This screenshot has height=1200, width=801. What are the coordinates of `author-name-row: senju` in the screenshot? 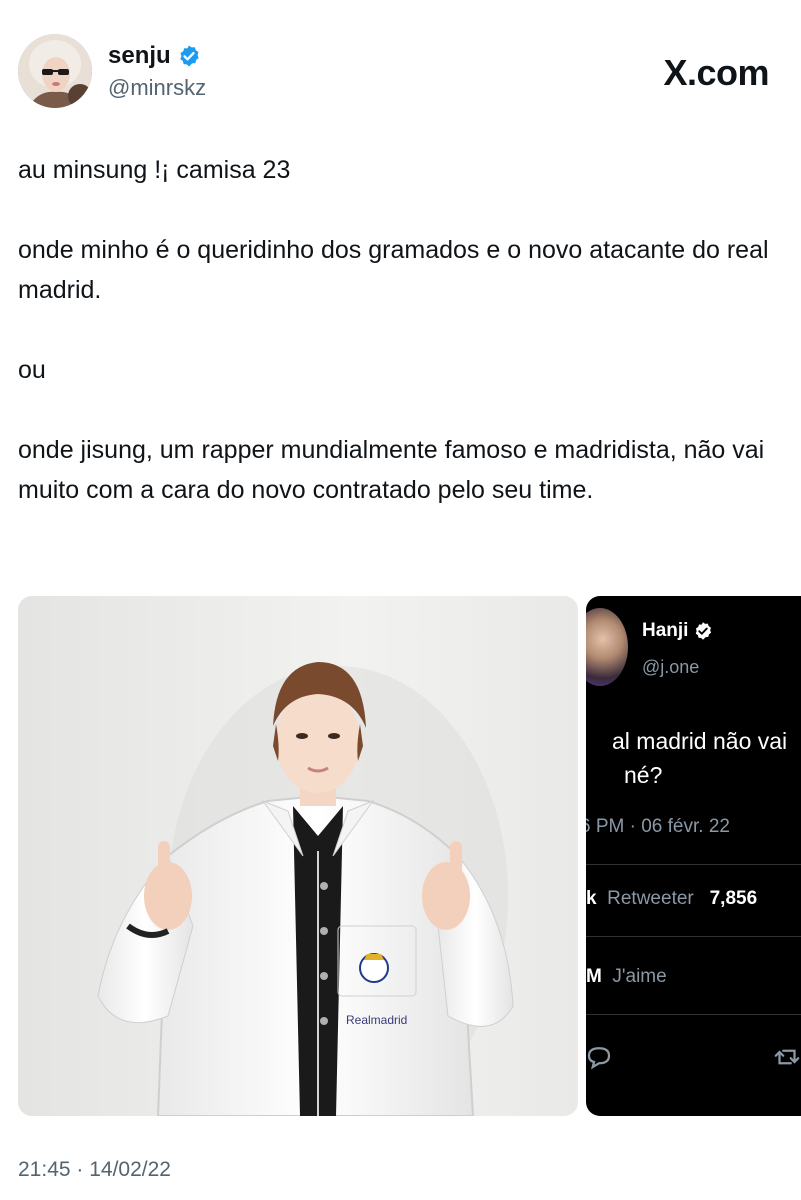 It's located at (154, 56).